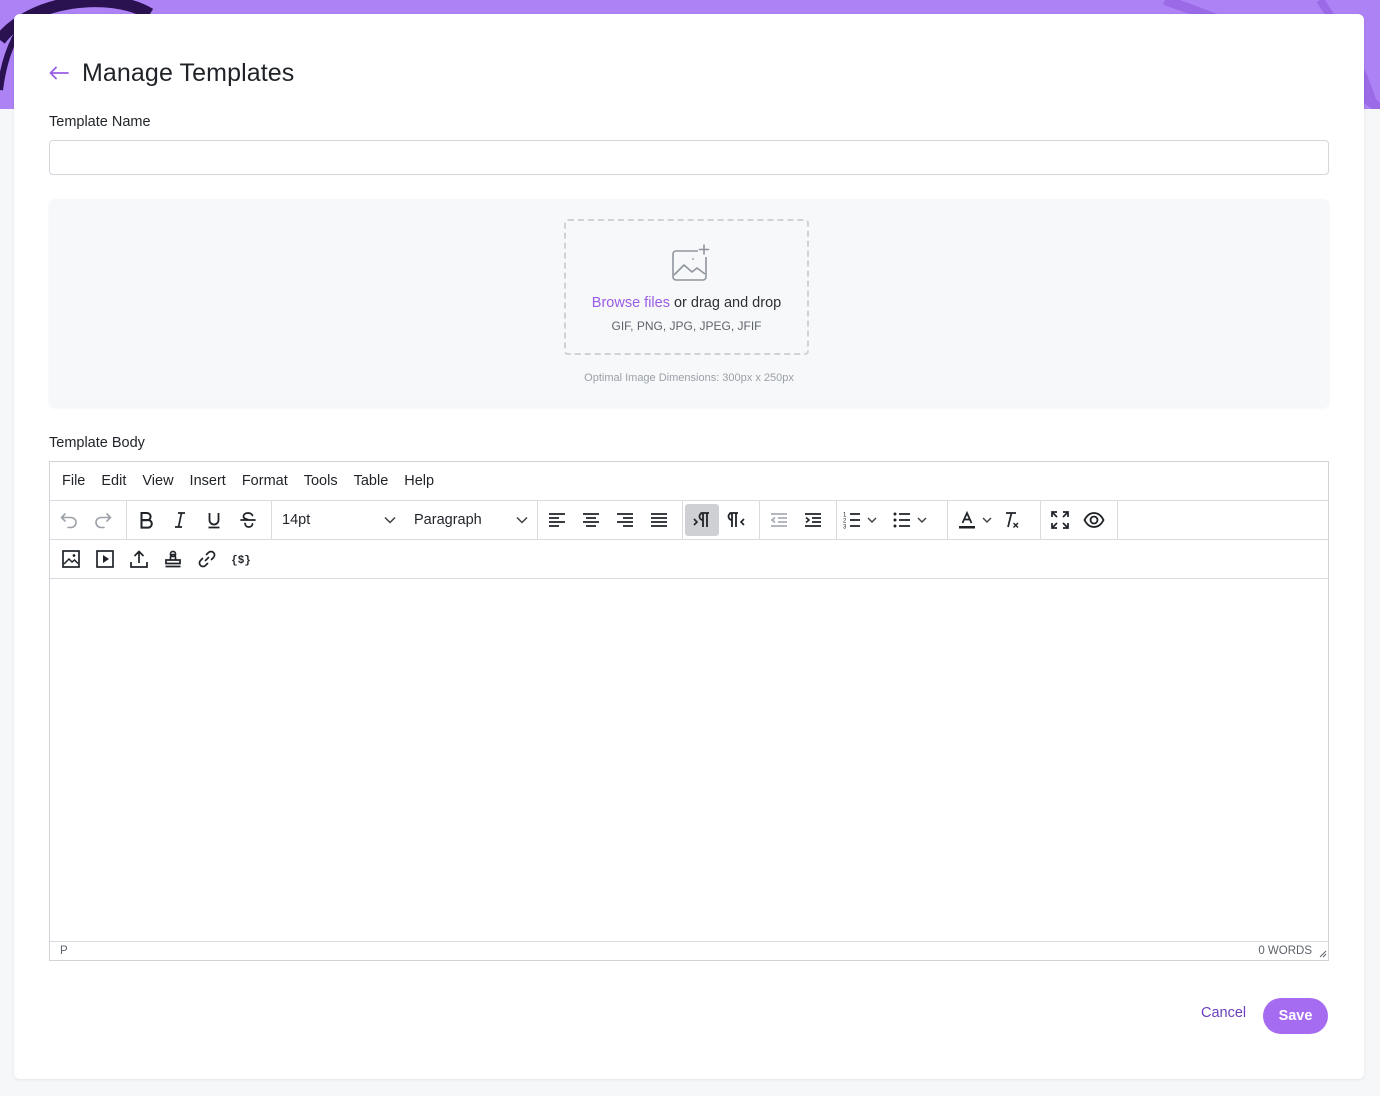  Describe the element at coordinates (338, 520) in the screenshot. I see `font-size-select: 14pt` at that location.